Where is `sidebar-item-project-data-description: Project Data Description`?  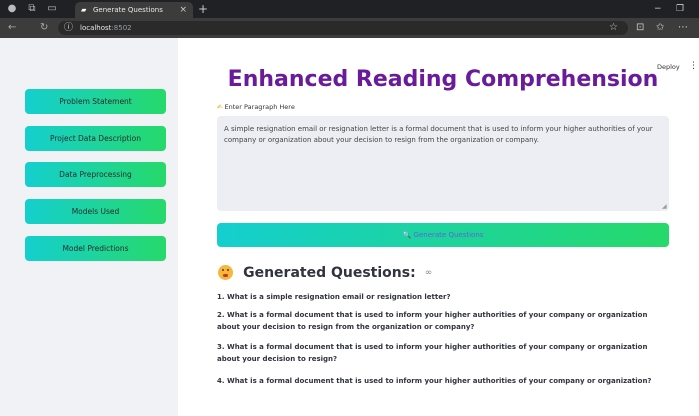 sidebar-item-project-data-description: Project Data Description is located at coordinates (95, 138).